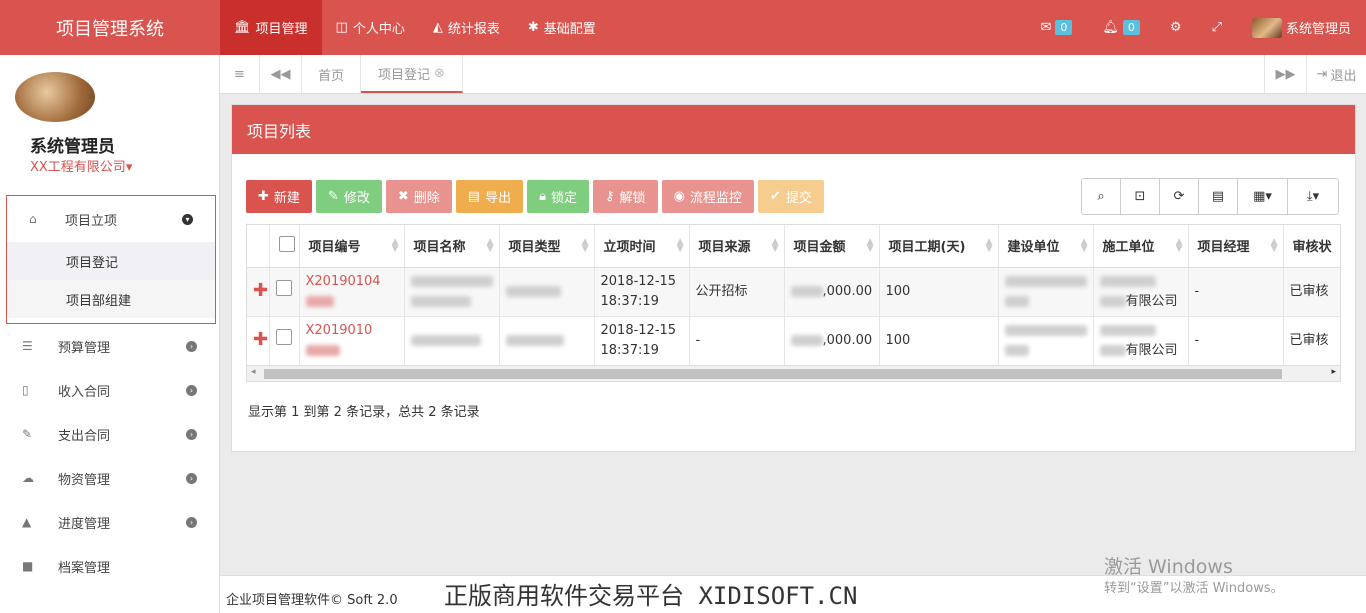 Image resolution: width=1366 pixels, height=613 pixels. What do you see at coordinates (790, 196) in the screenshot?
I see `submit-button: ✔ 提交` at bounding box center [790, 196].